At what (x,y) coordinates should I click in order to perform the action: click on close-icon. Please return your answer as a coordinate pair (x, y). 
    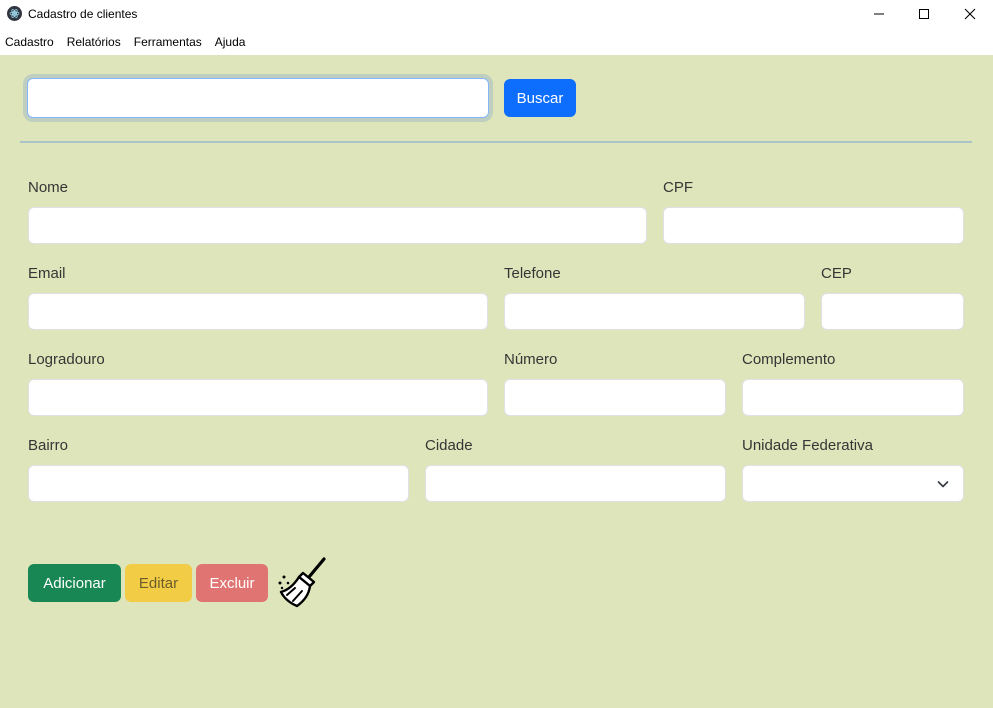
    Looking at the image, I should click on (970, 14).